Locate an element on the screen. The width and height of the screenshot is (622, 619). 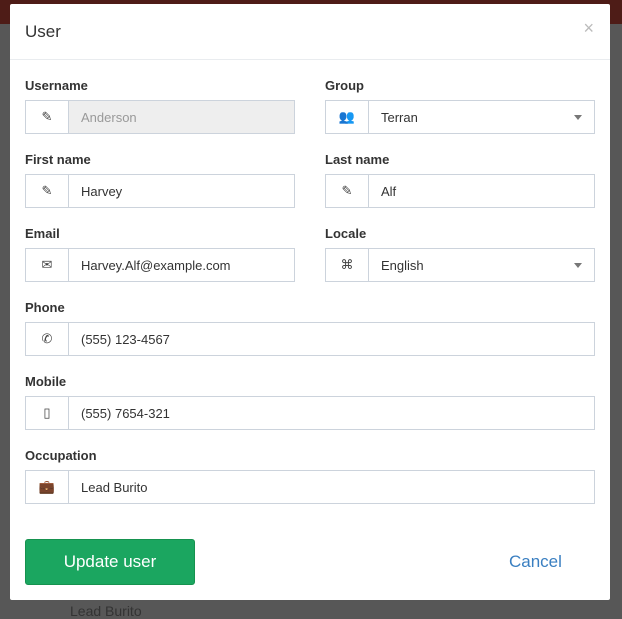
mobile-label: Mobile is located at coordinates (46, 381).